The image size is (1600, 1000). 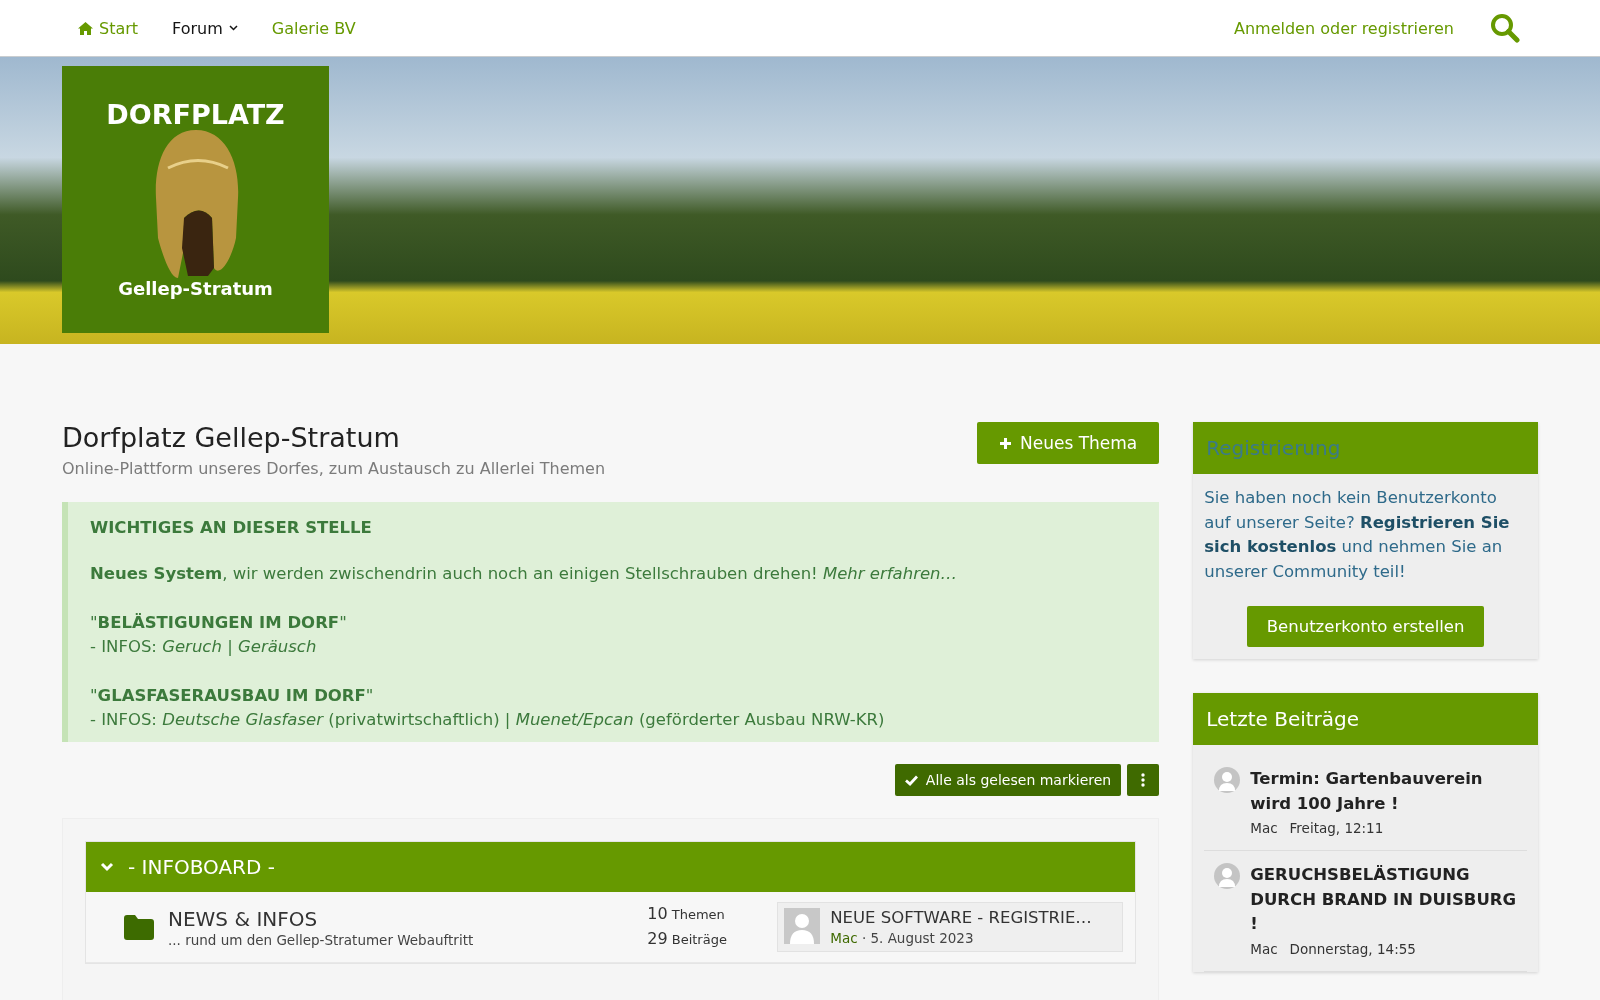 I want to click on forum-title-link: NEWS & INFOS, so click(x=408, y=918).